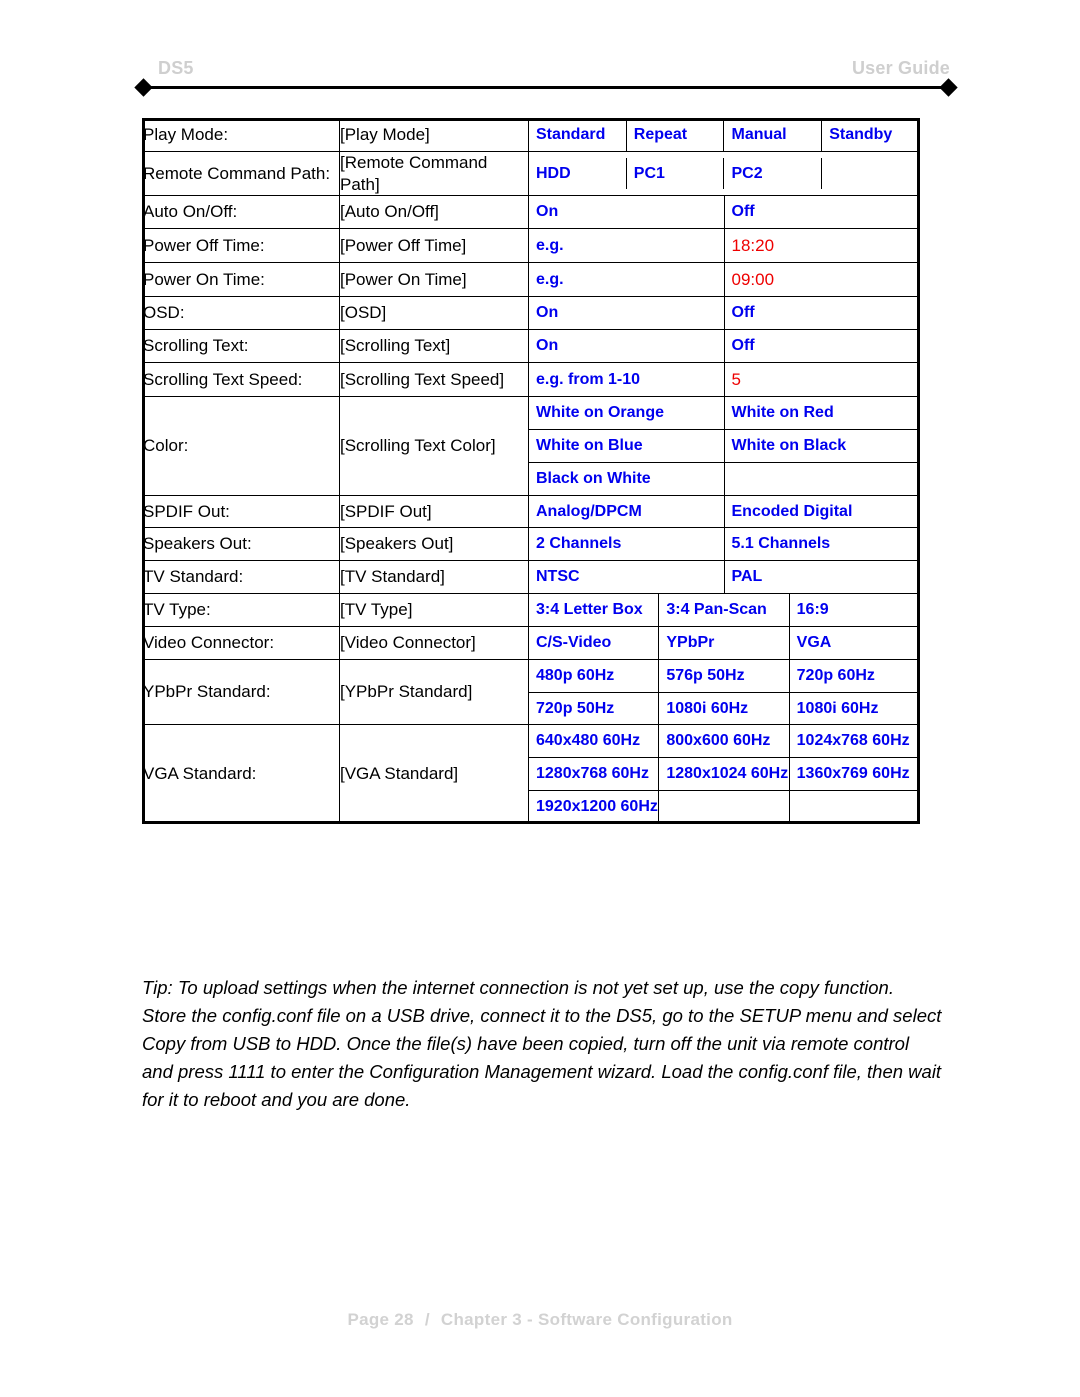 This screenshot has height=1397, width=1080. I want to click on option-choice: Standard, so click(578, 135).